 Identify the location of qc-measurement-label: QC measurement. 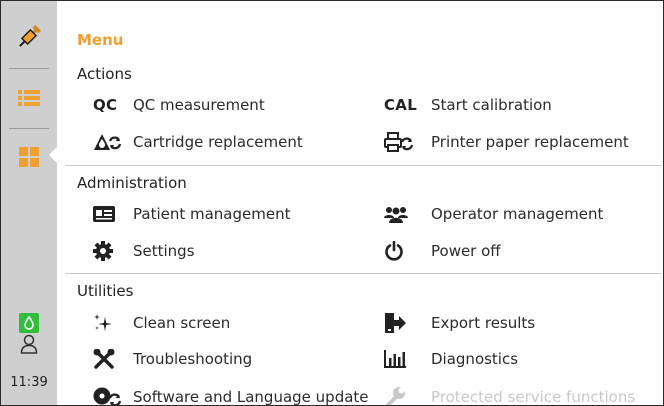
(199, 105).